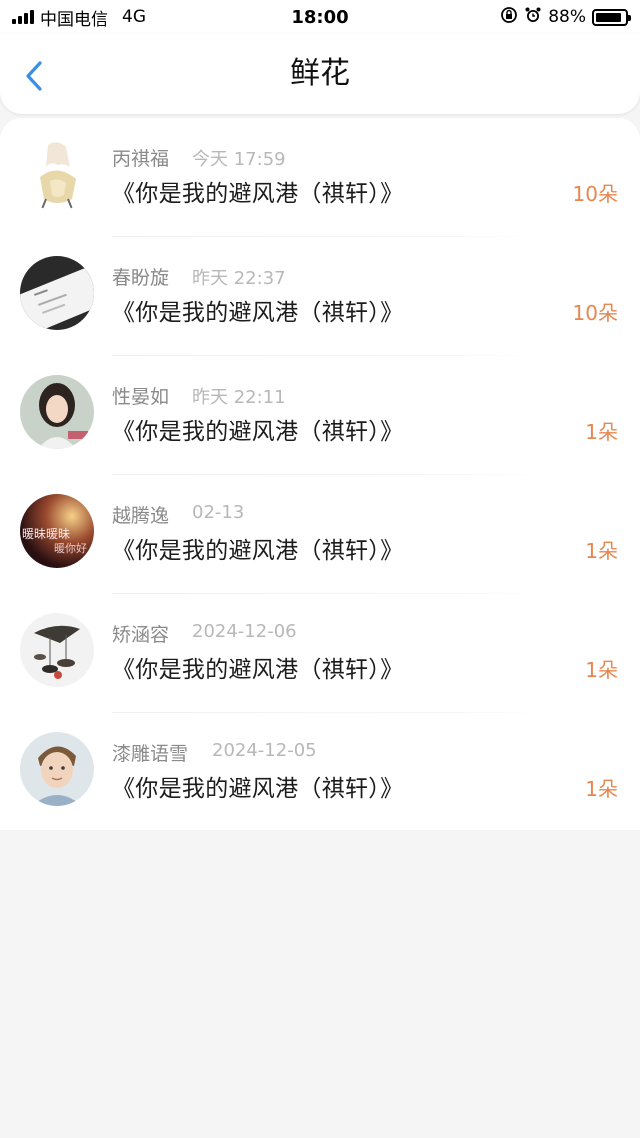  What do you see at coordinates (218, 512) in the screenshot?
I see `send-time: 02-13` at bounding box center [218, 512].